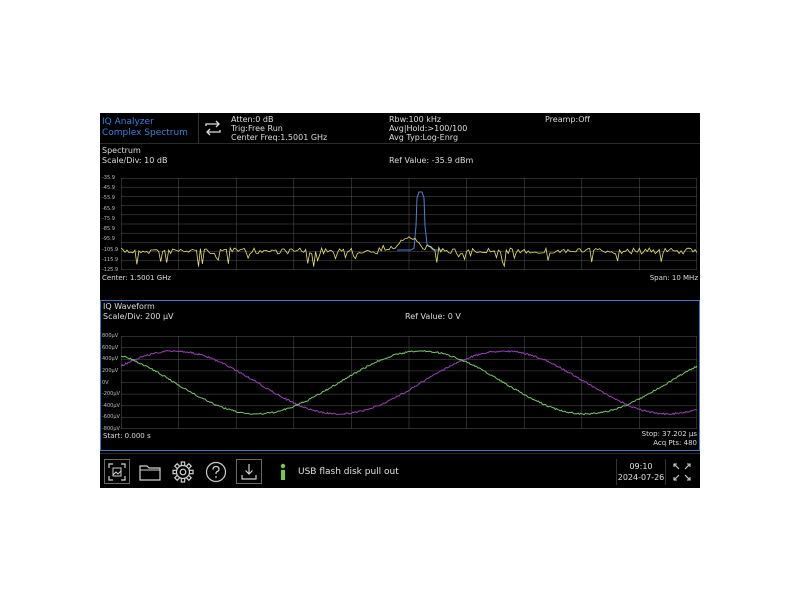 The width and height of the screenshot is (800, 600). What do you see at coordinates (682, 472) in the screenshot?
I see `fullscreen-icon` at bounding box center [682, 472].